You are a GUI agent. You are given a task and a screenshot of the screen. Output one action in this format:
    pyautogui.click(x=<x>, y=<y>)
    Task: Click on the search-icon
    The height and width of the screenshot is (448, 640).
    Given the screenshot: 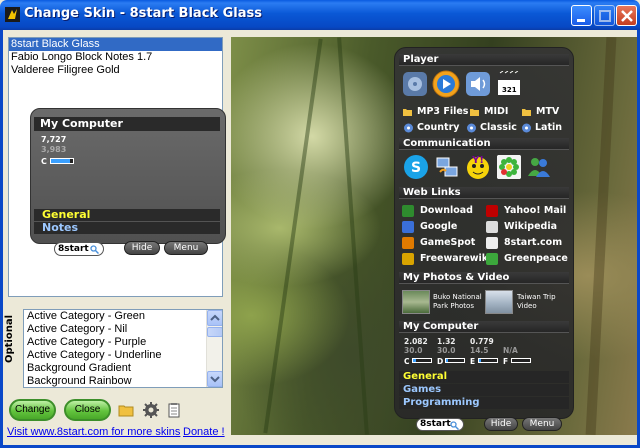 What is the action you would take?
    pyautogui.click(x=94, y=249)
    